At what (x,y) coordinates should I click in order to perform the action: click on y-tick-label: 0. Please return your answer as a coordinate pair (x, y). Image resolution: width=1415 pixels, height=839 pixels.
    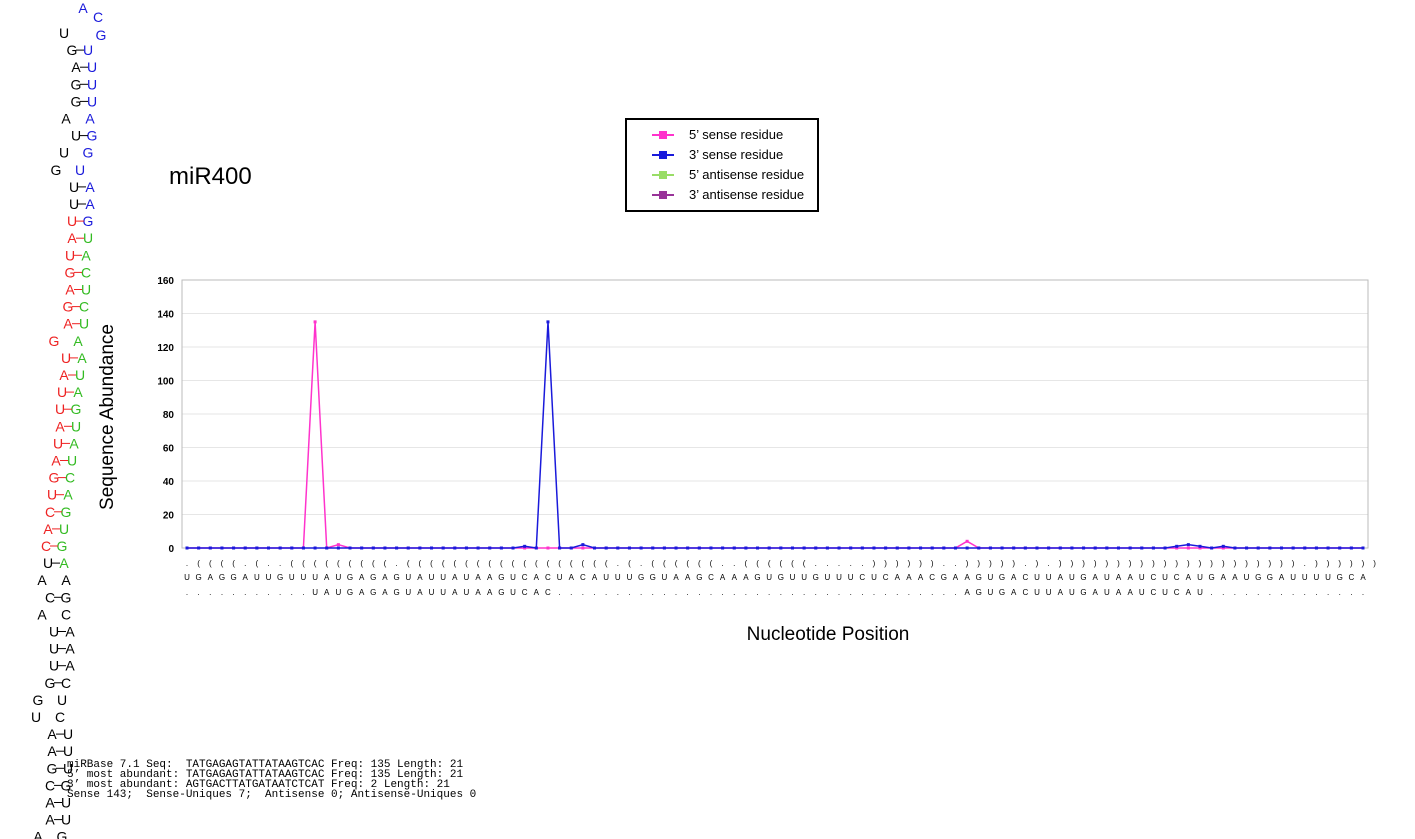
    Looking at the image, I should click on (171, 549).